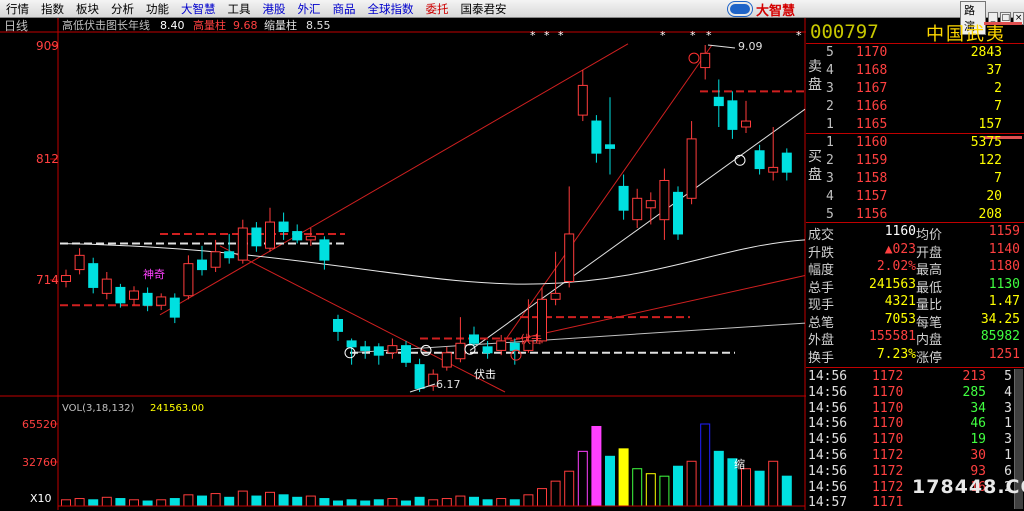 Image resolution: width=1024 pixels, height=511 pixels. Describe the element at coordinates (924, 72) in the screenshot. I see `ask-level-row: 4 1168 37` at that location.